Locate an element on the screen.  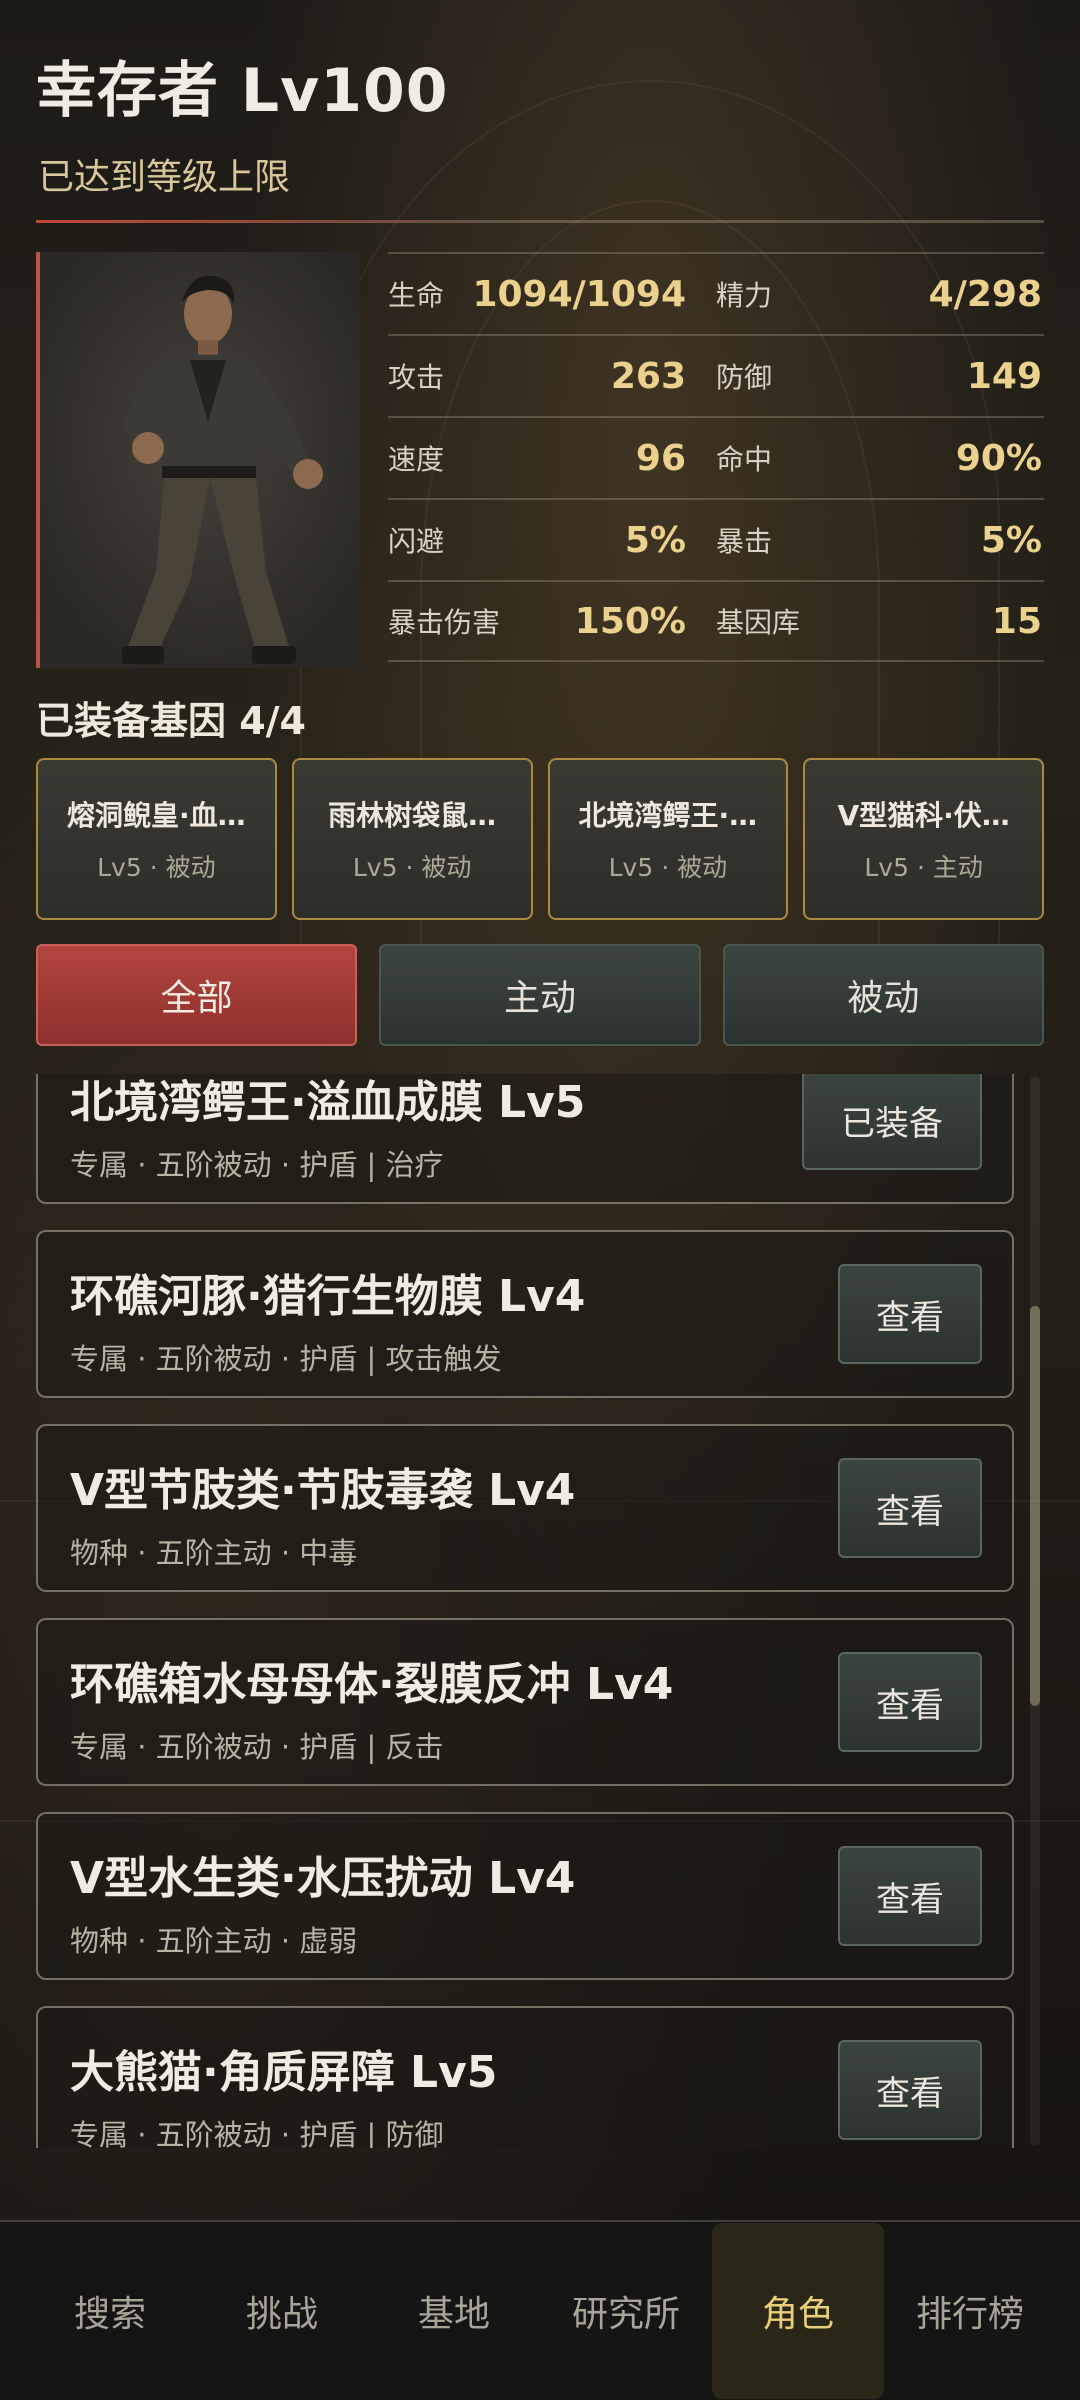
stat-row: 速度 96 命中 90% is located at coordinates (716, 457).